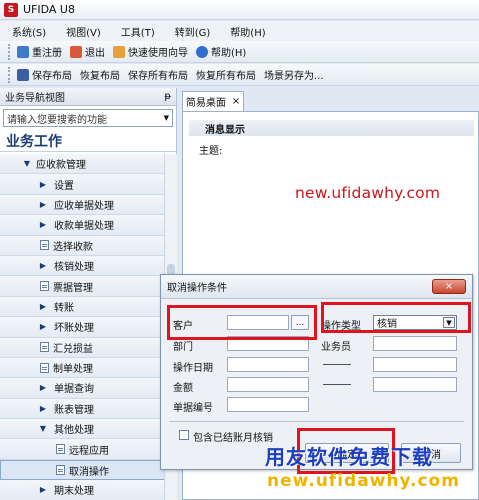  Describe the element at coordinates (150, 51) in the screenshot. I see `quick-guide-button: 快速使用向导` at that location.